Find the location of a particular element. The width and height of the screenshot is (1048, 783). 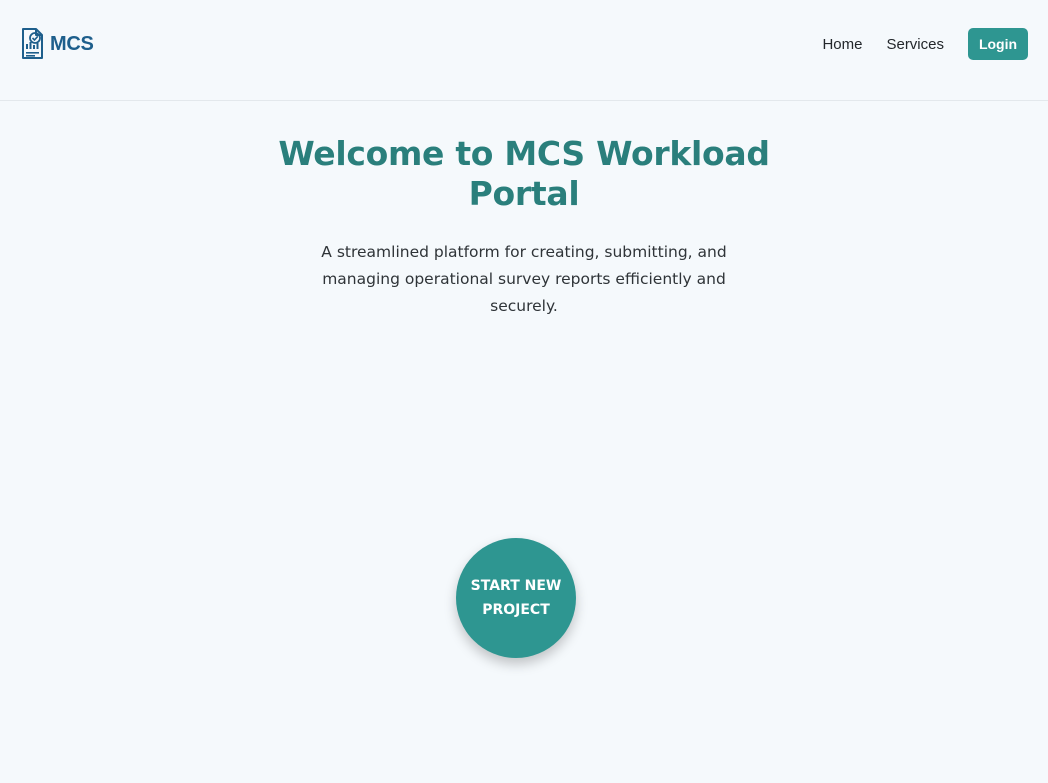

logo-text: MCS is located at coordinates (72, 43).